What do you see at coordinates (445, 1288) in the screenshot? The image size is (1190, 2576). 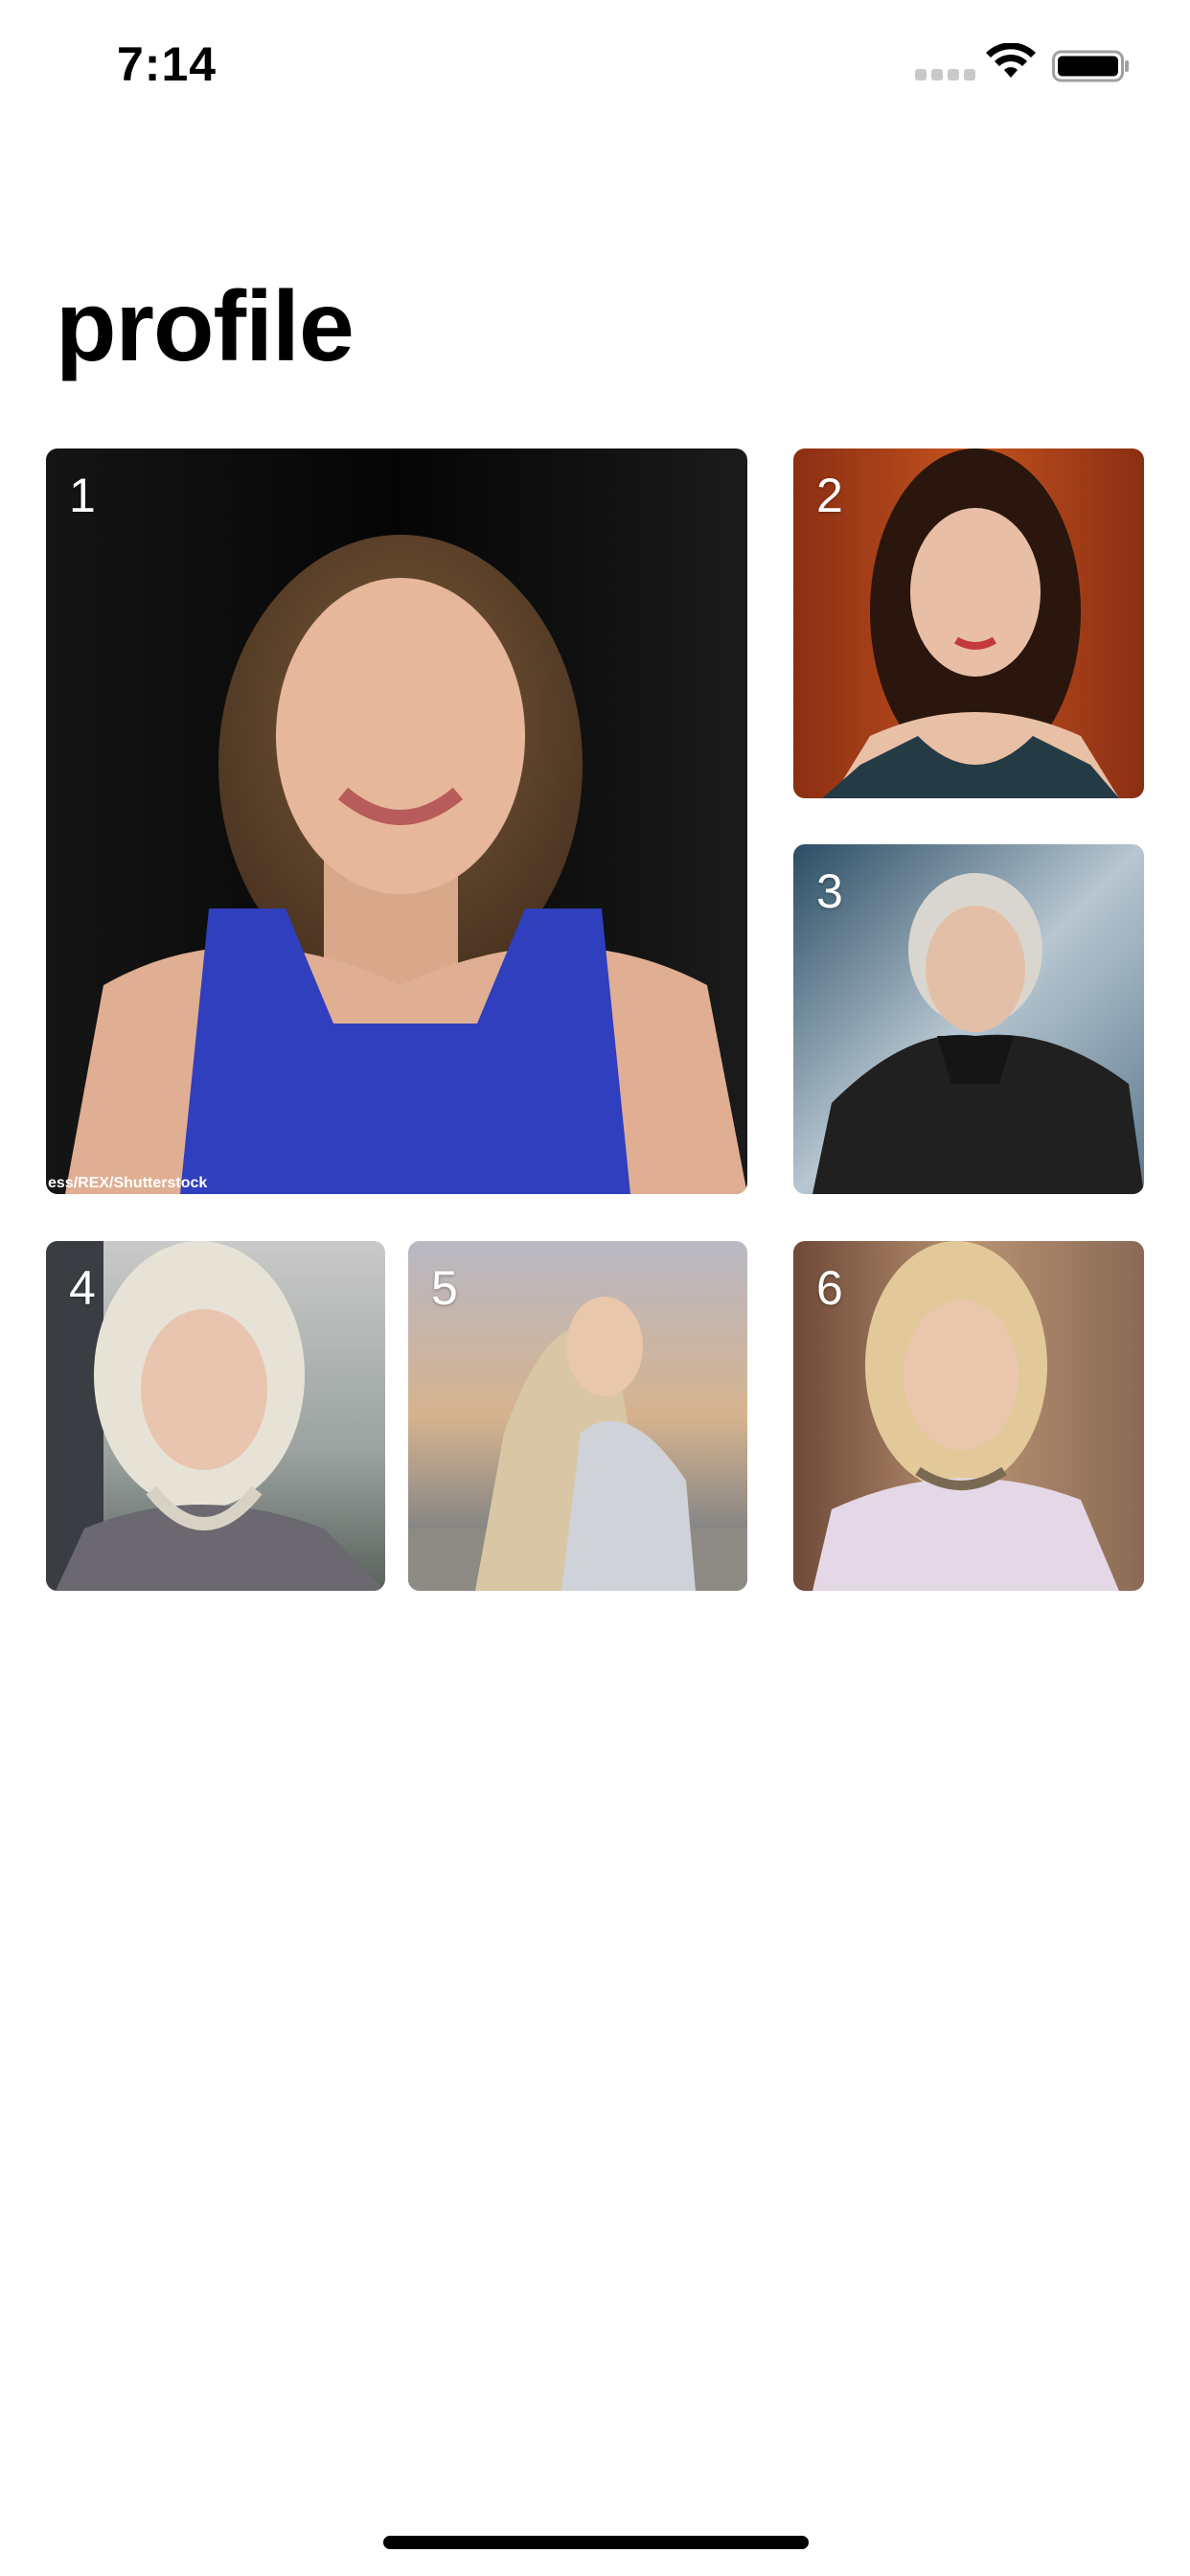 I see `photo-number-5: 5` at bounding box center [445, 1288].